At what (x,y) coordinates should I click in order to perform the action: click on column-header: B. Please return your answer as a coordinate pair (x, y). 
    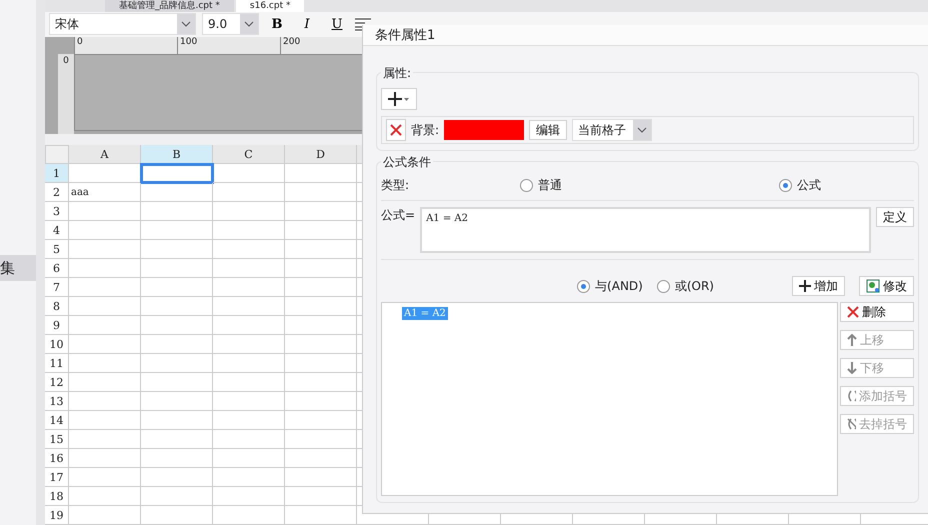
    Looking at the image, I should click on (177, 154).